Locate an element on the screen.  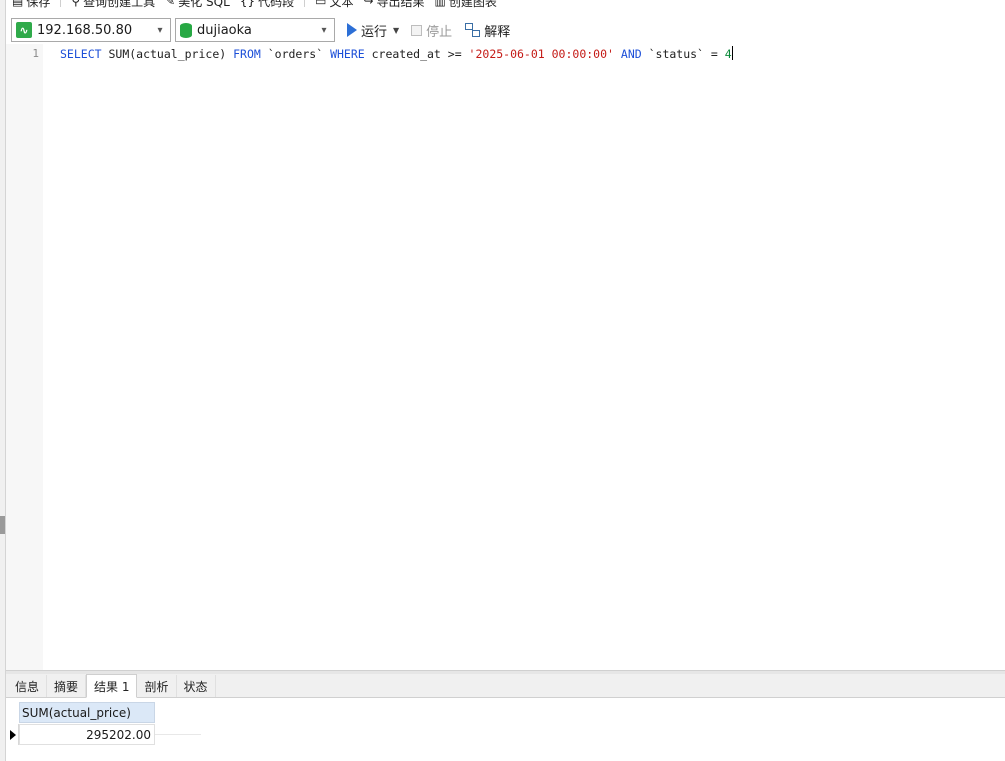
tab-info: 信息 is located at coordinates (28, 686).